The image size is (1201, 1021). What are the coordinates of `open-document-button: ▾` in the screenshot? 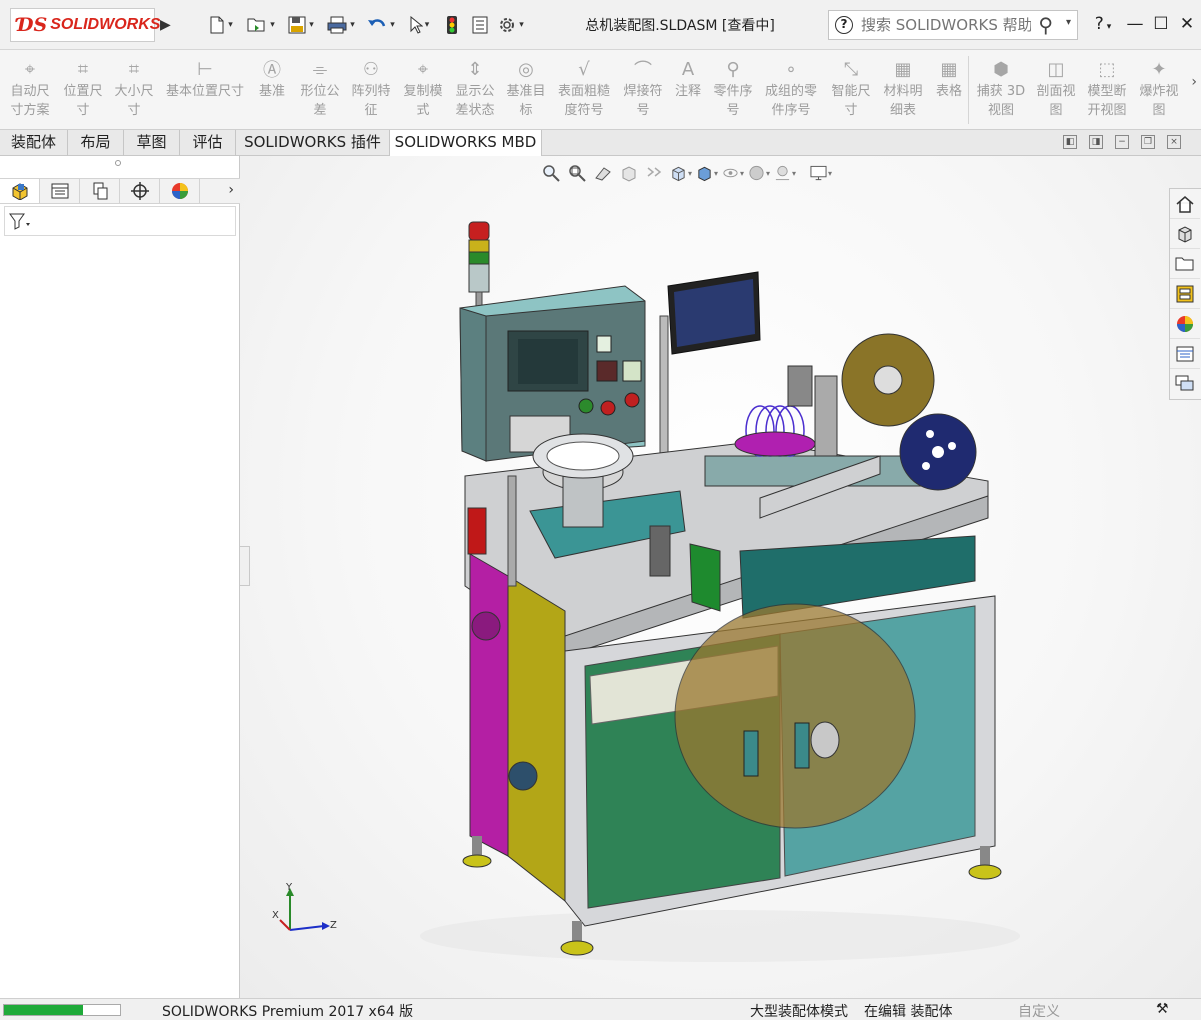 It's located at (261, 25).